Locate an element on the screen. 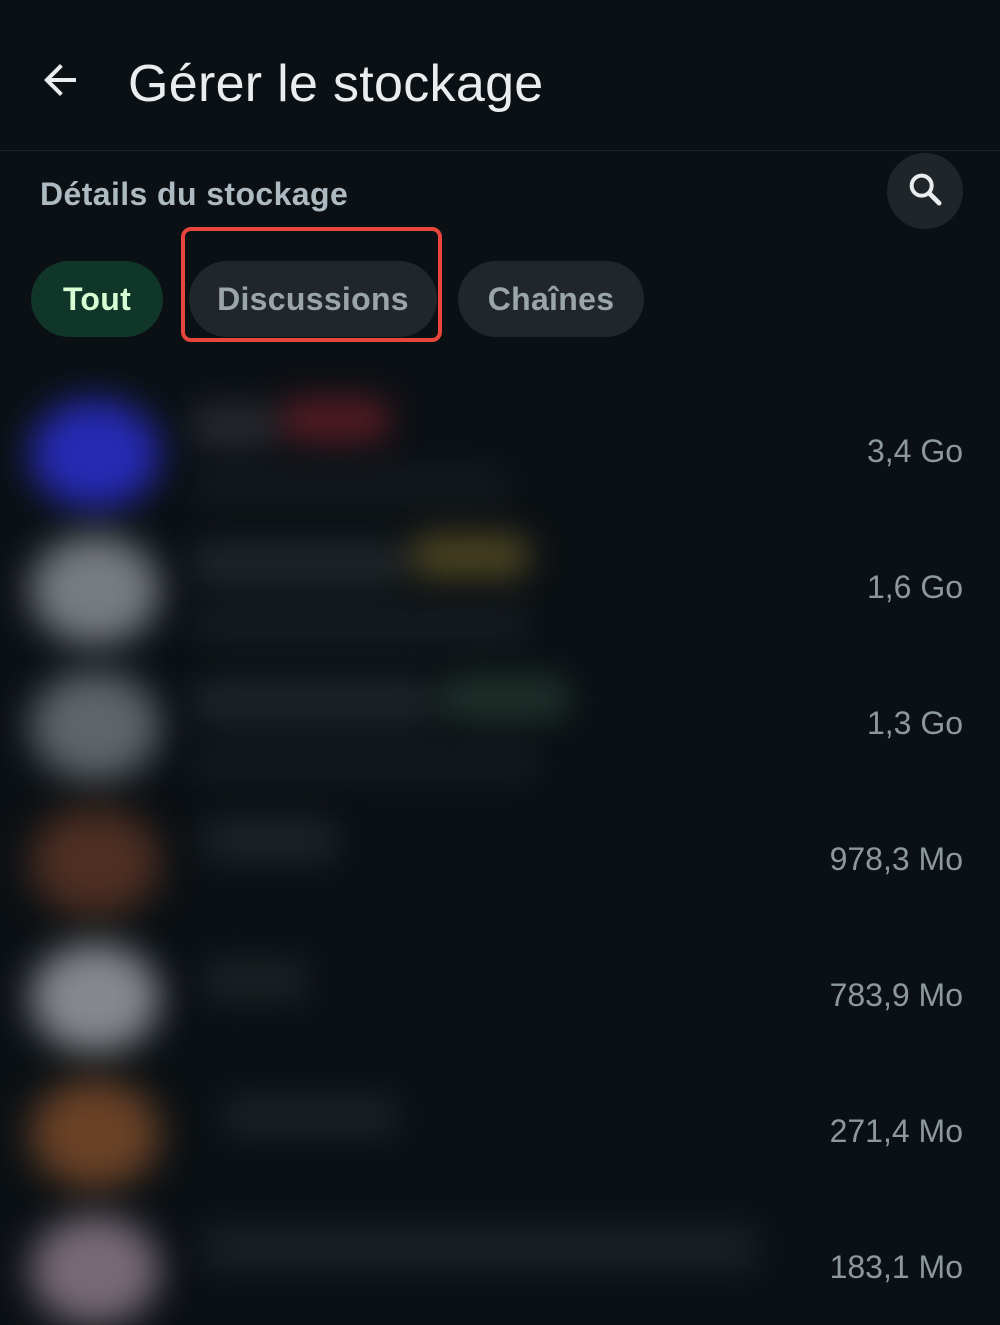 The height and width of the screenshot is (1325, 1000). list-item: 1,3 Go is located at coordinates (500, 723).